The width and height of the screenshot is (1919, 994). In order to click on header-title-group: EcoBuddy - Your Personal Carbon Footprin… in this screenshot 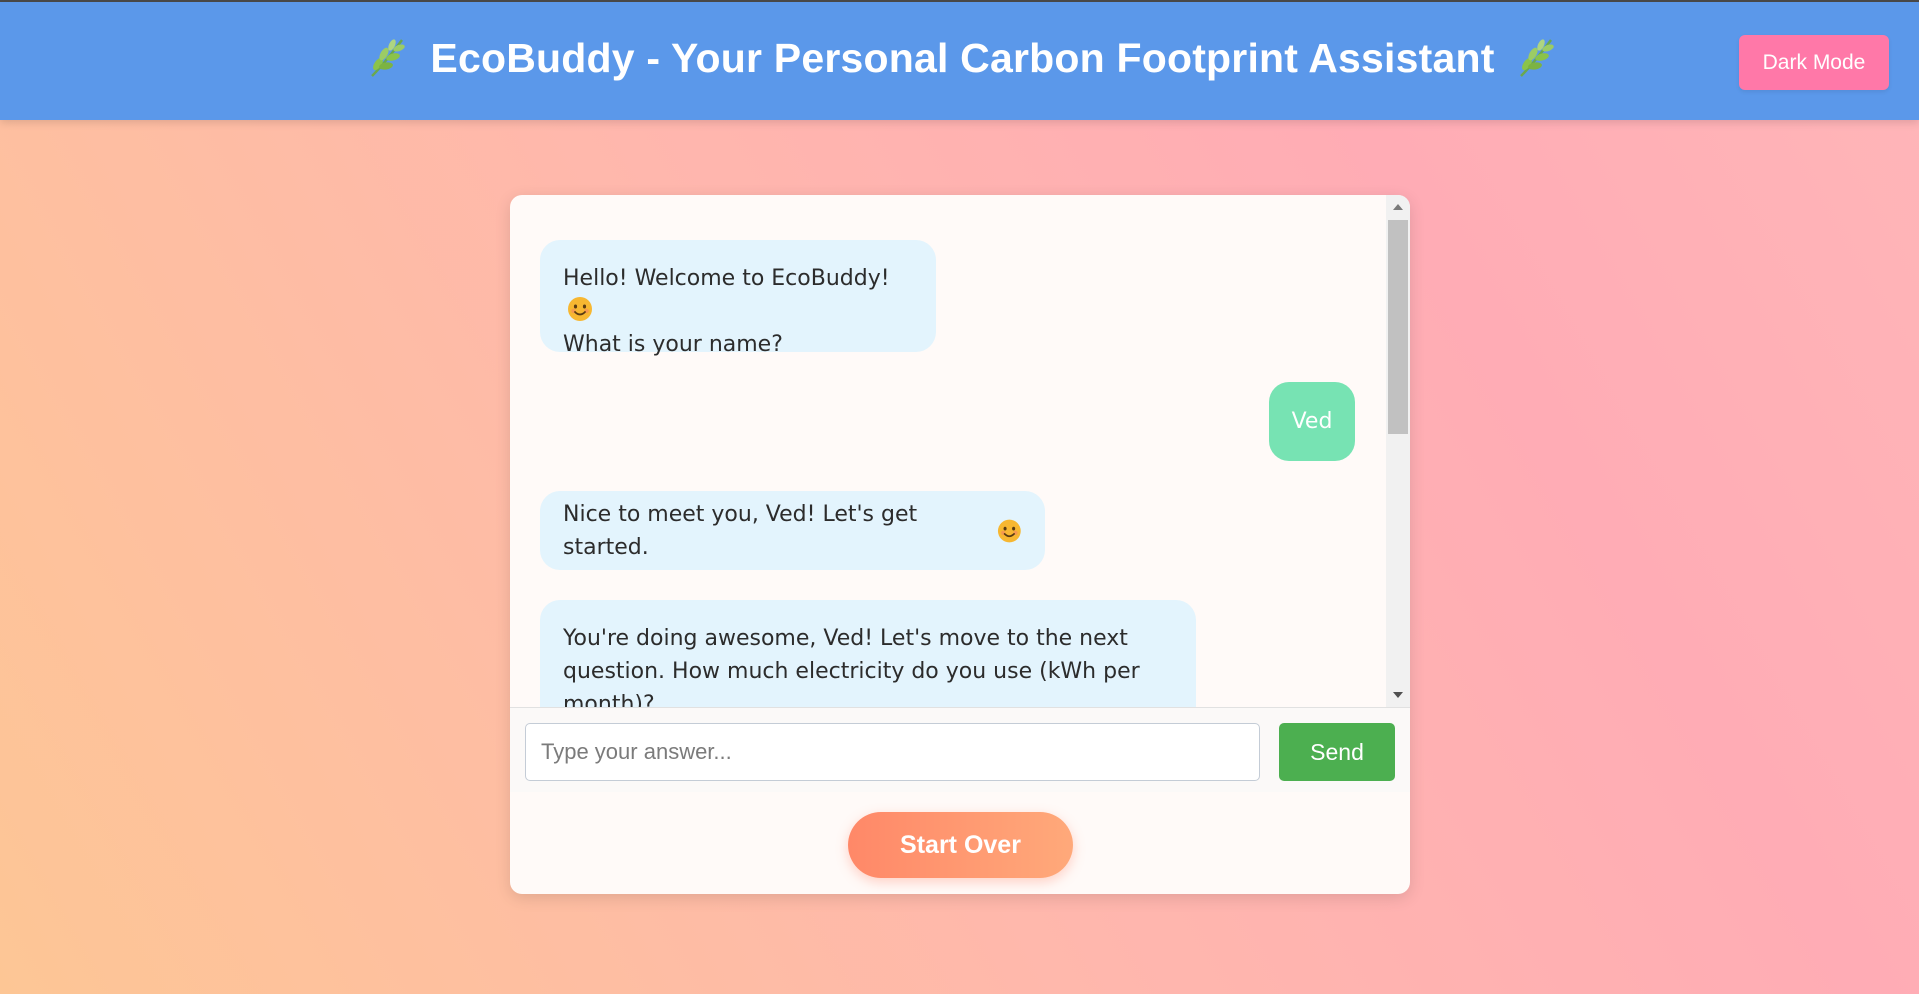, I will do `click(962, 58)`.